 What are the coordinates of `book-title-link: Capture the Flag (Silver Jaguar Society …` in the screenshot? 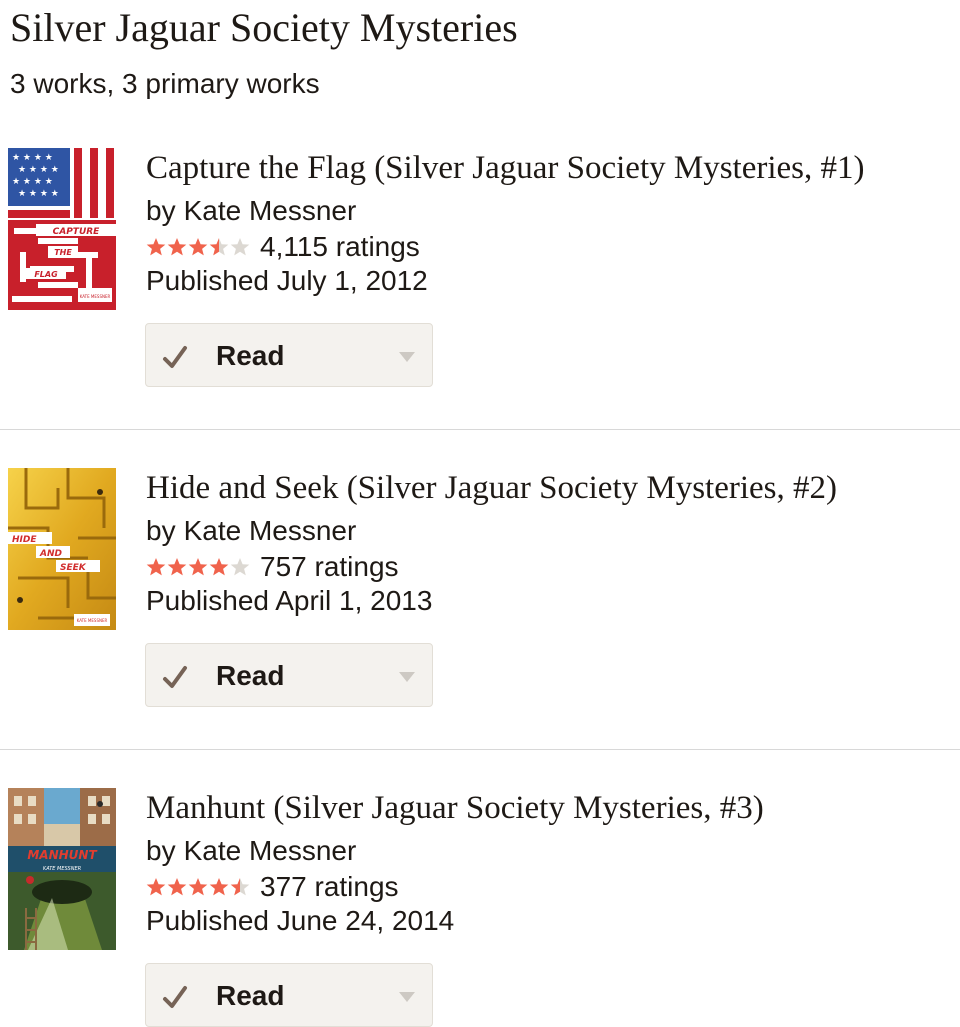 It's located at (505, 168).